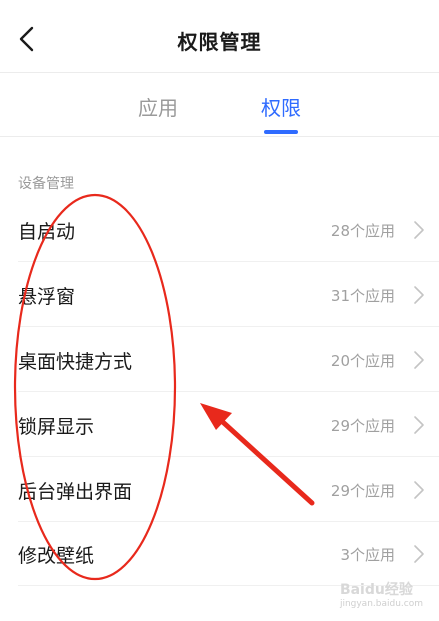 The height and width of the screenshot is (621, 439). Describe the element at coordinates (281, 106) in the screenshot. I see `tab-permissions: 权限` at that location.